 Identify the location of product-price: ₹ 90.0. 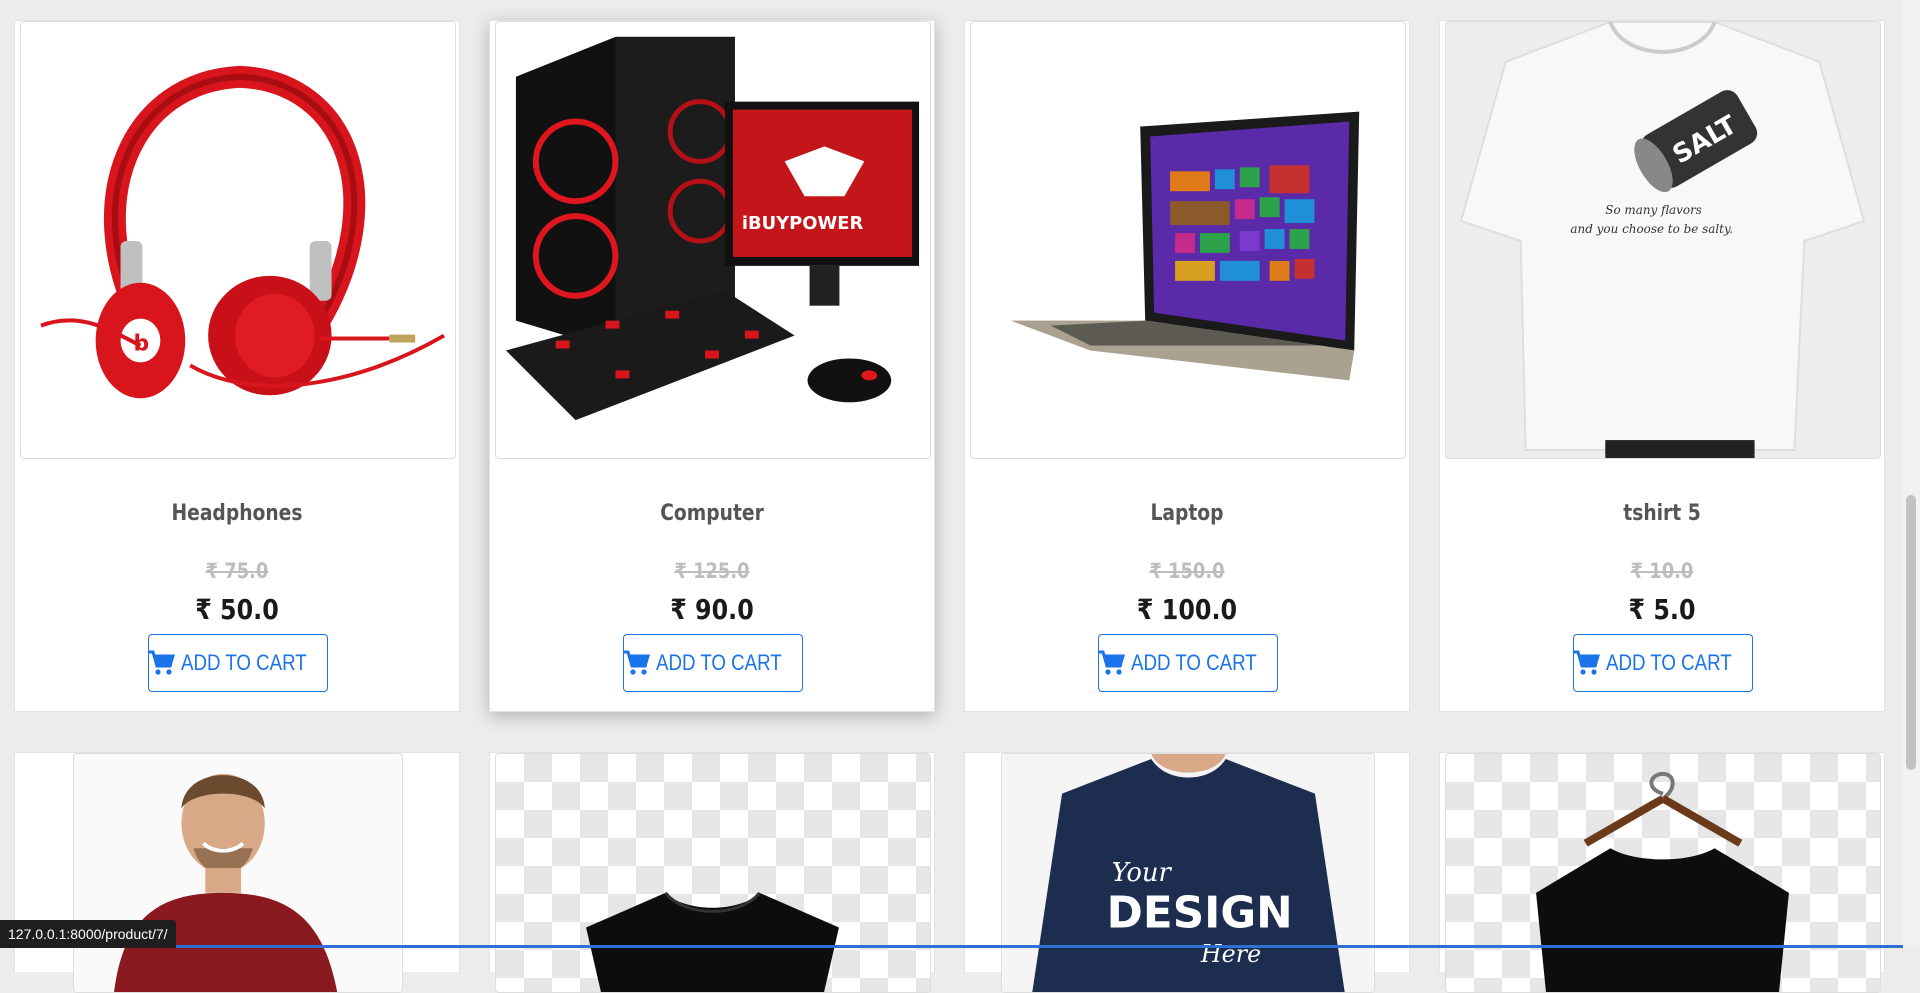
(712, 609).